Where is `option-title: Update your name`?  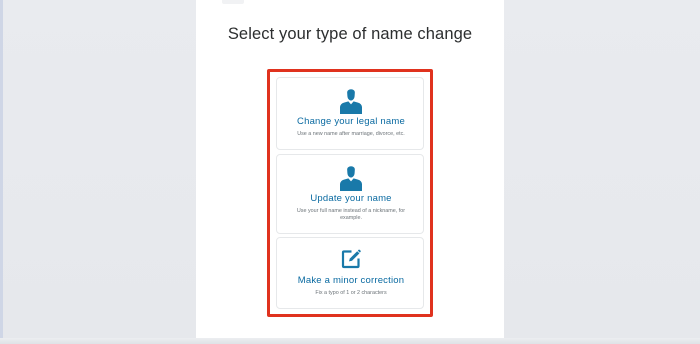
option-title: Update your name is located at coordinates (351, 198).